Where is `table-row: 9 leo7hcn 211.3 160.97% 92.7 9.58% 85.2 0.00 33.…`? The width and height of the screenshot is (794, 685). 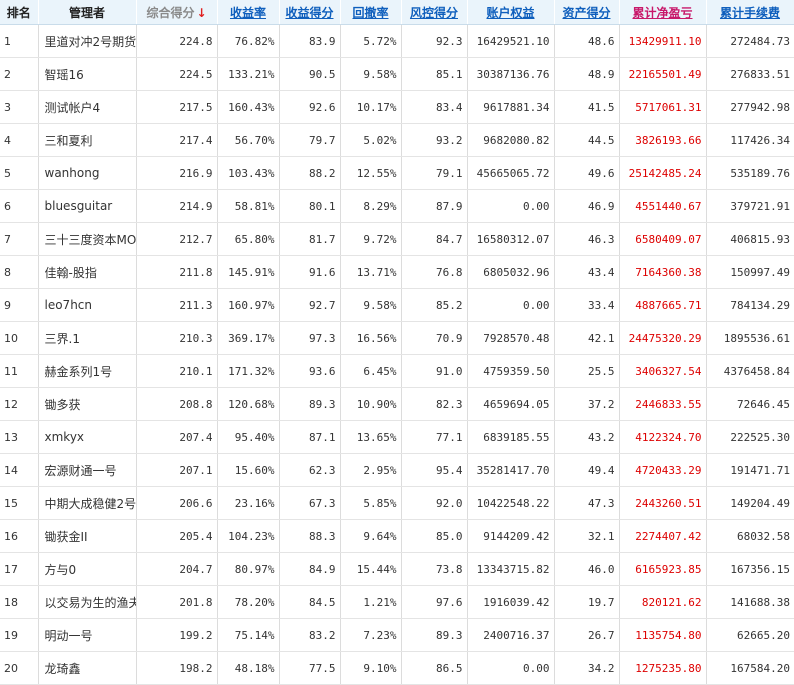 table-row: 9 leo7hcn 211.3 160.97% 92.7 9.58% 85.2 0.00 33.… is located at coordinates (397, 305).